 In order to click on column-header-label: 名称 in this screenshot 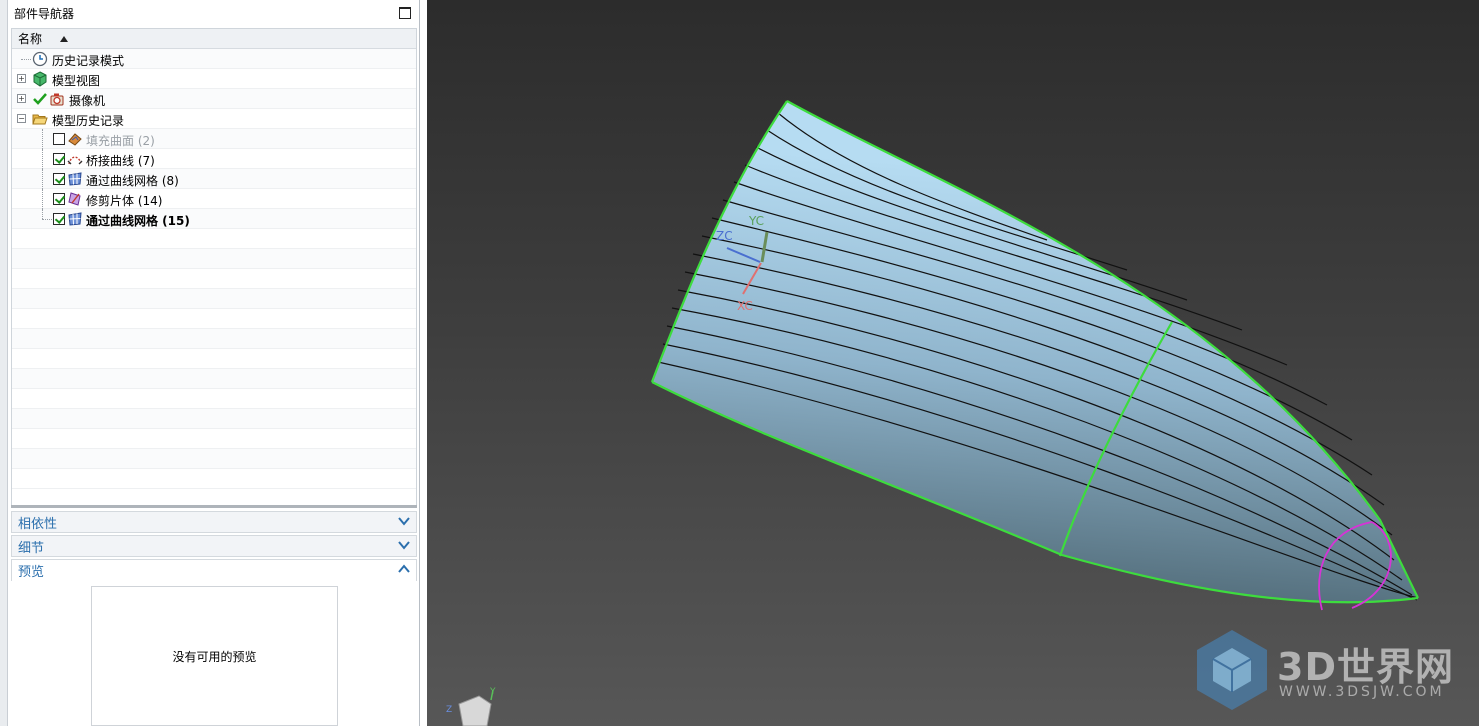, I will do `click(30, 39)`.